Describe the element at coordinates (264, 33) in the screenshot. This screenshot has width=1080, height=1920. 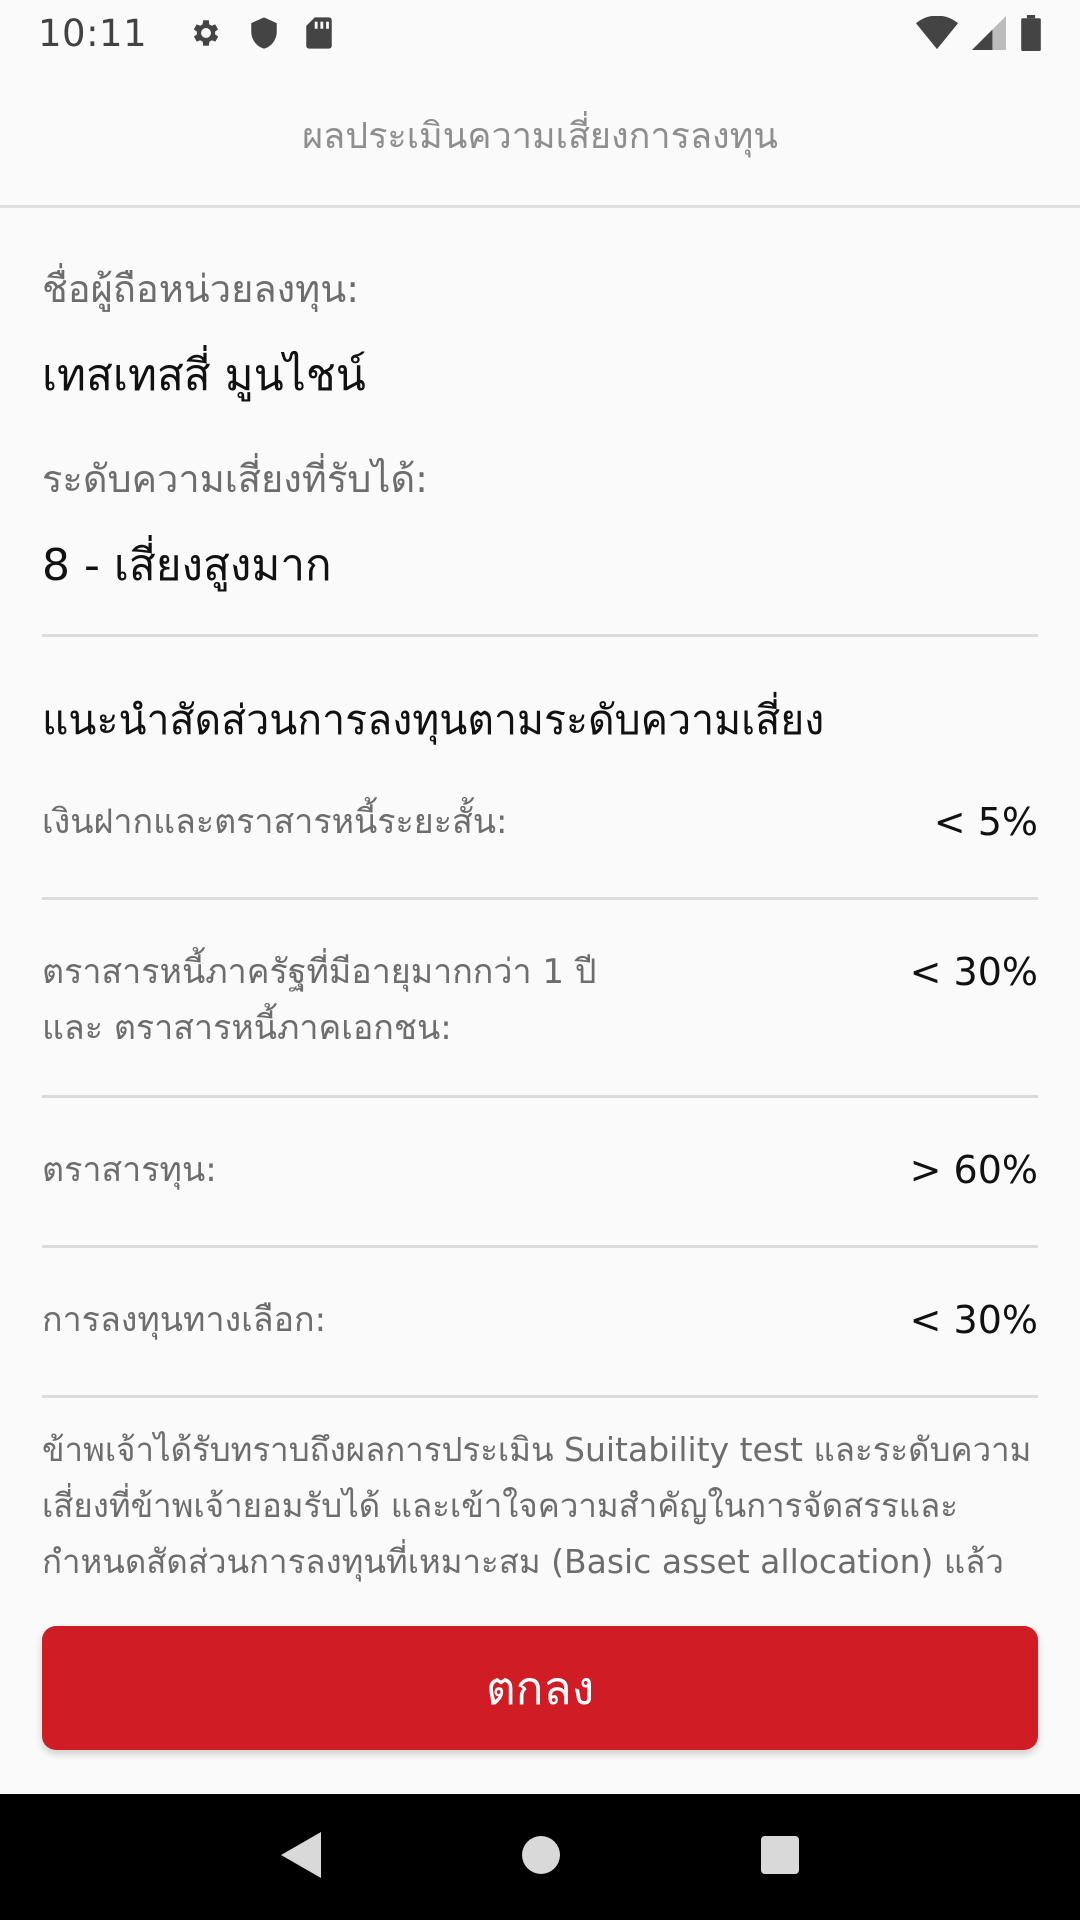
I see `shield-icon` at that location.